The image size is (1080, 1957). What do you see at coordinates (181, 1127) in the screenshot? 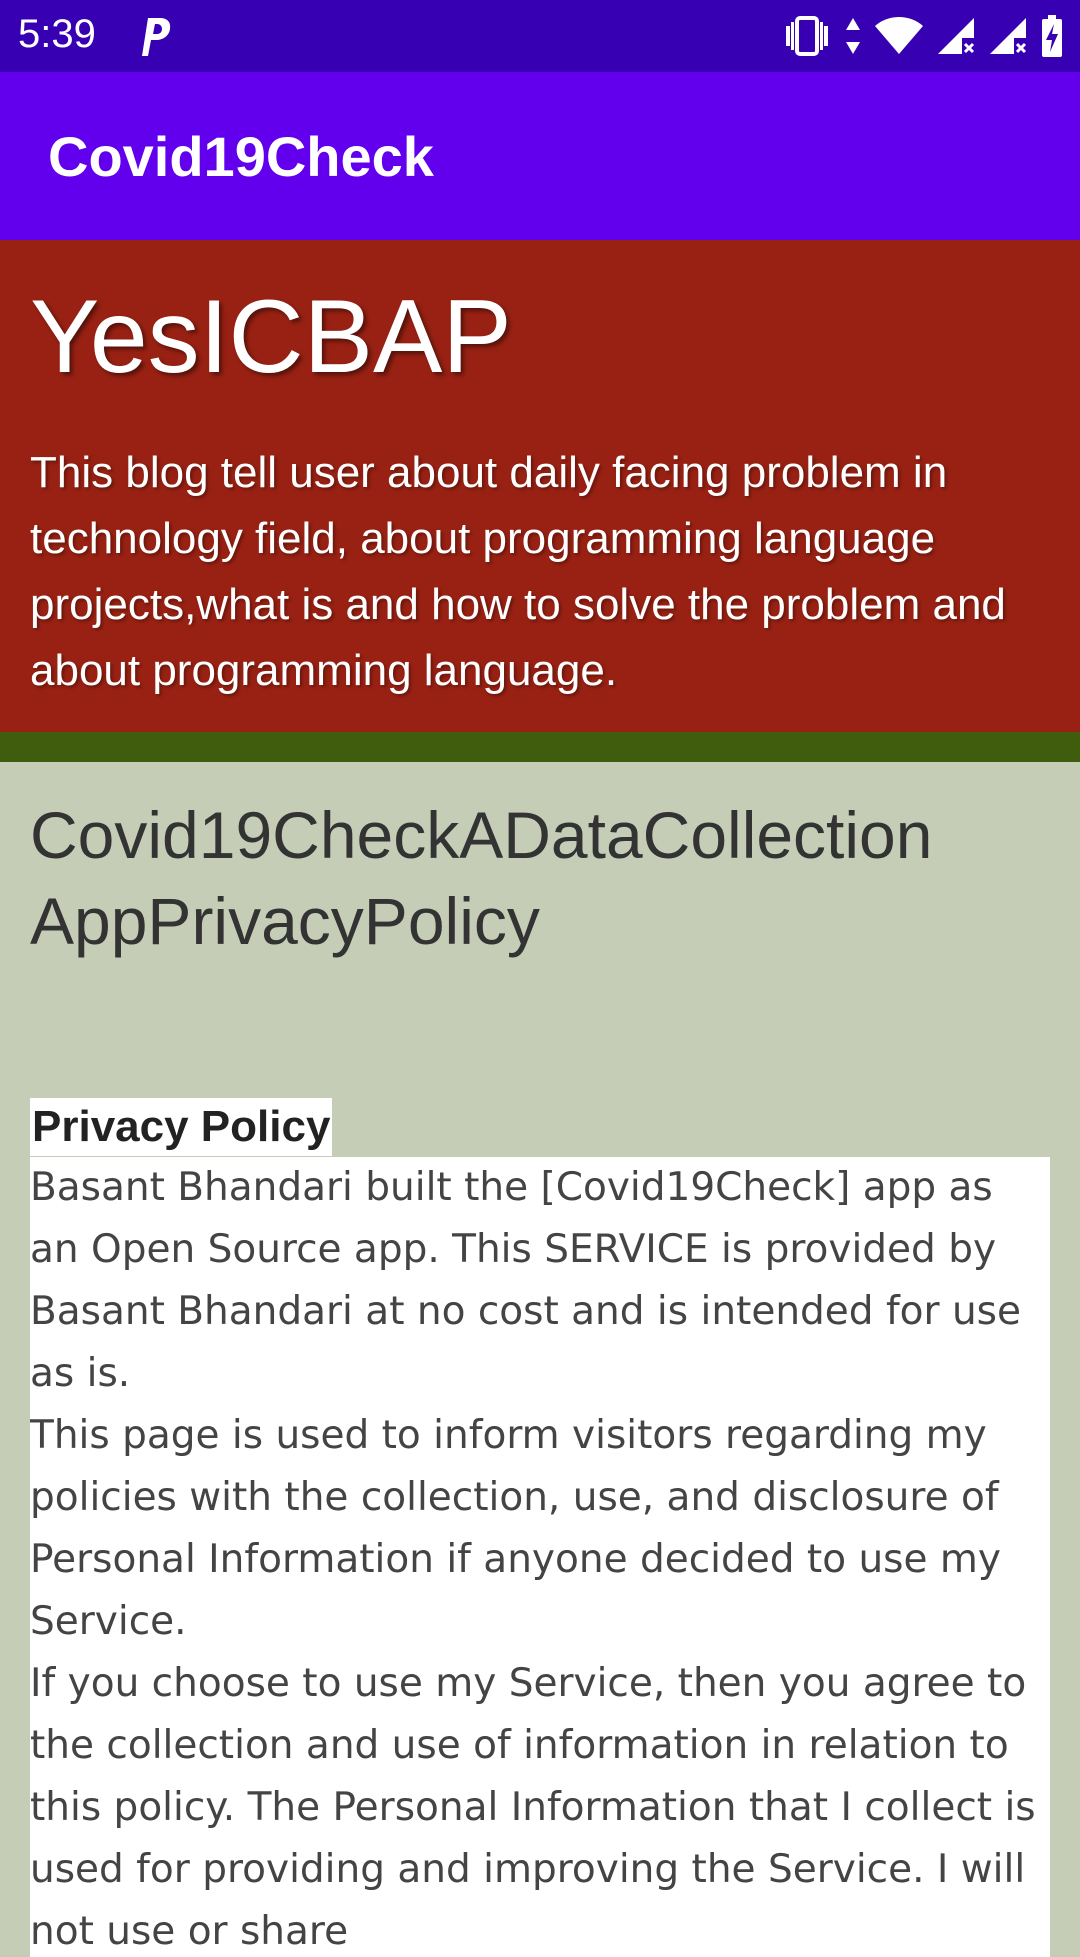
I see `privacy-policy-heading: Privacy Policy` at bounding box center [181, 1127].